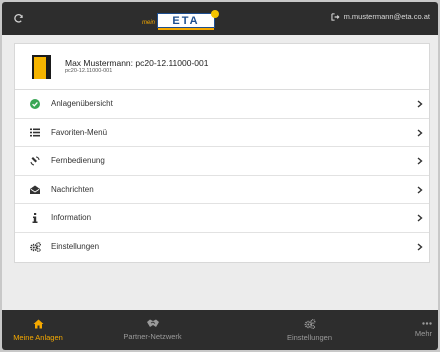  Describe the element at coordinates (423, 333) in the screenshot. I see `nav-label: Mehr` at that location.